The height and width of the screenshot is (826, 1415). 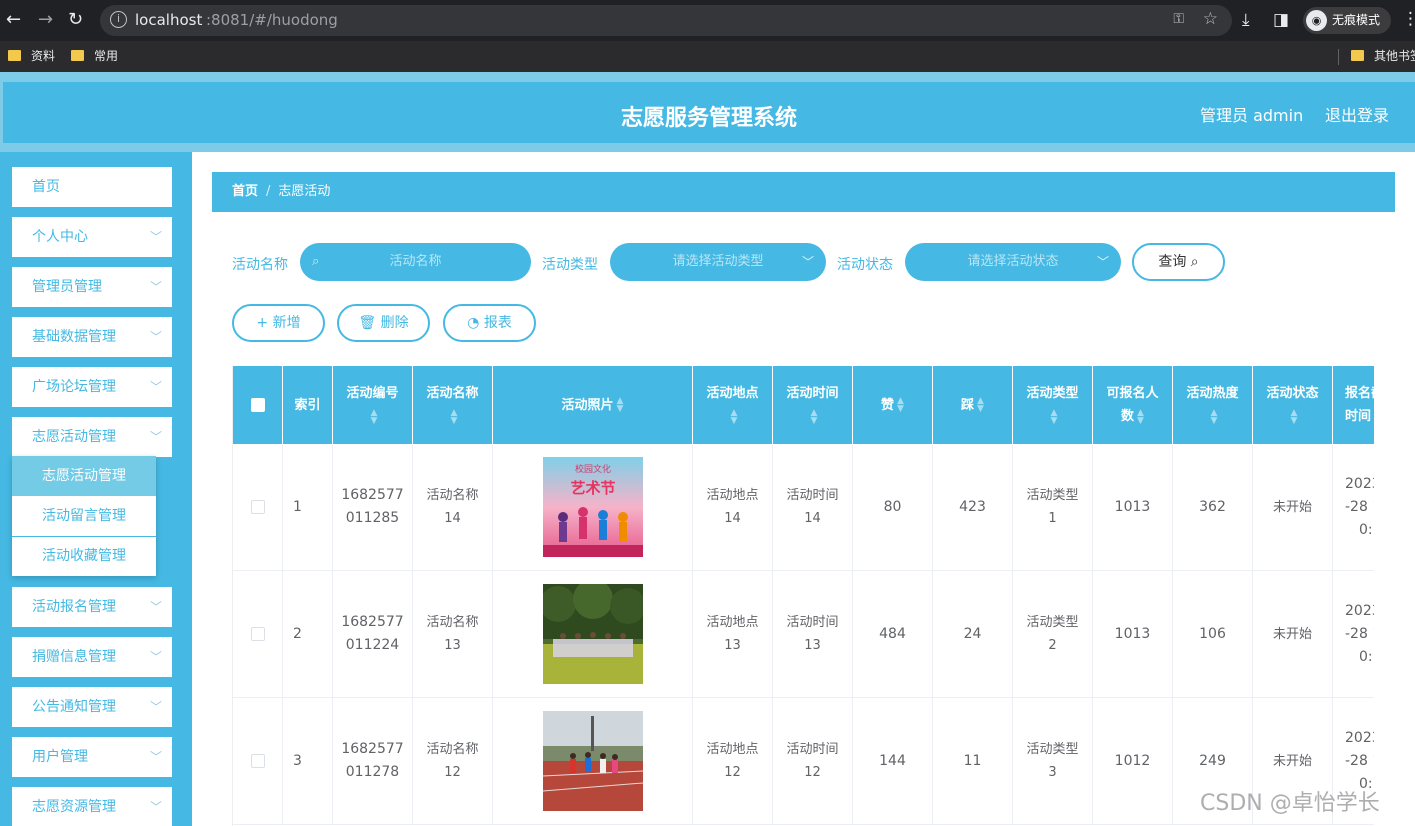 I want to click on bookmarks-bar: 资料 常用 其他书签, so click(x=707, y=56).